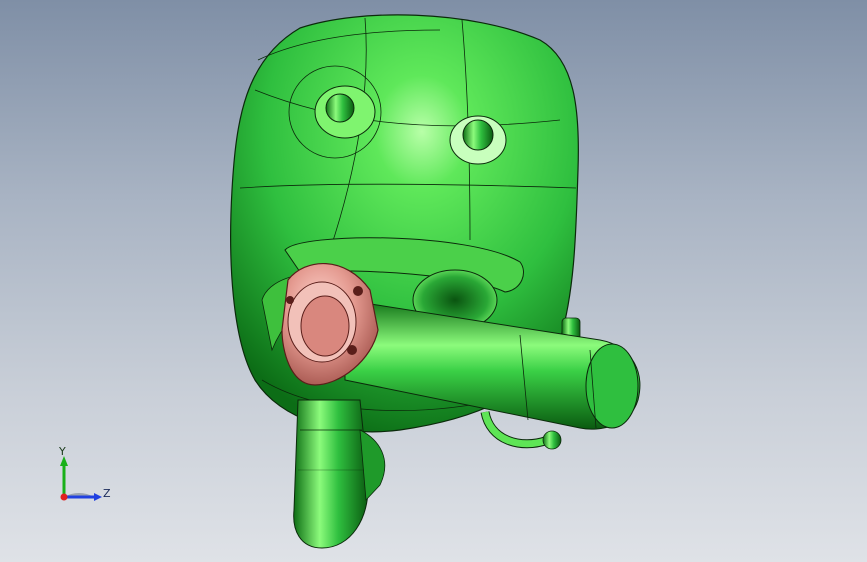 This screenshot has width=867, height=562. What do you see at coordinates (107, 493) in the screenshot?
I see `z-axis-label: Z` at bounding box center [107, 493].